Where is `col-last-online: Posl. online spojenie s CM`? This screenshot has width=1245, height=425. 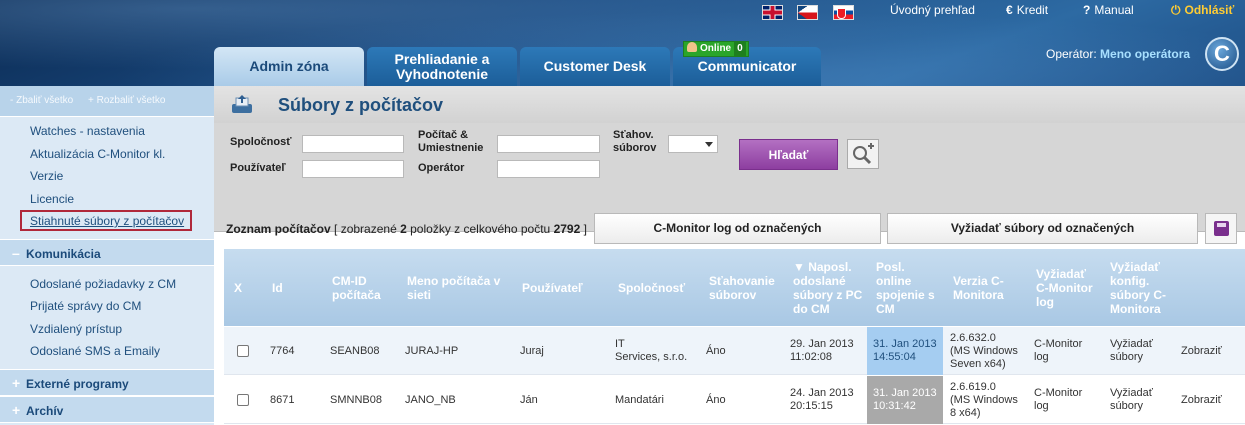 col-last-online: Posl. online spojenie s CM is located at coordinates (905, 287).